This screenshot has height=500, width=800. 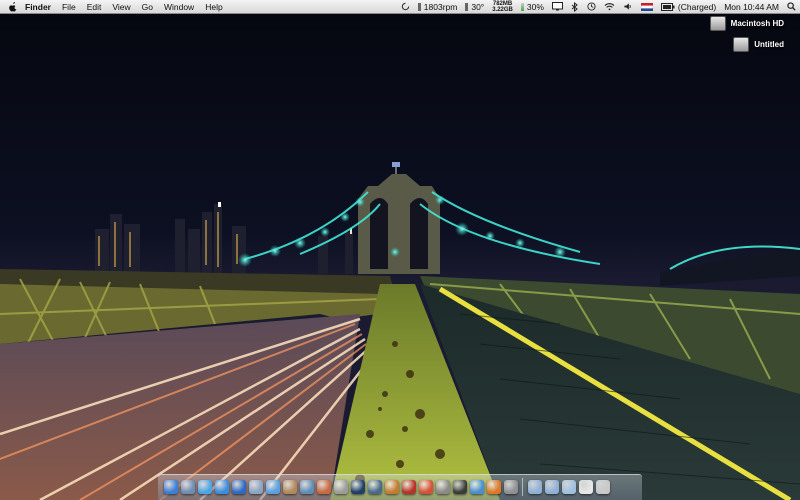 I want to click on fan-speed-menu: 1803rpm, so click(x=437, y=6).